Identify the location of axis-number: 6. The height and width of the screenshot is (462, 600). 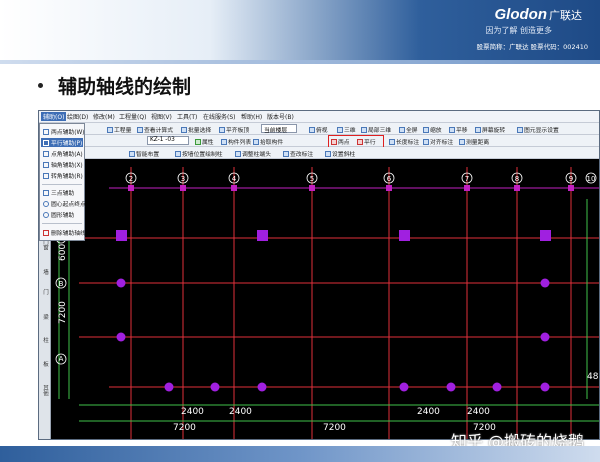
(389, 179).